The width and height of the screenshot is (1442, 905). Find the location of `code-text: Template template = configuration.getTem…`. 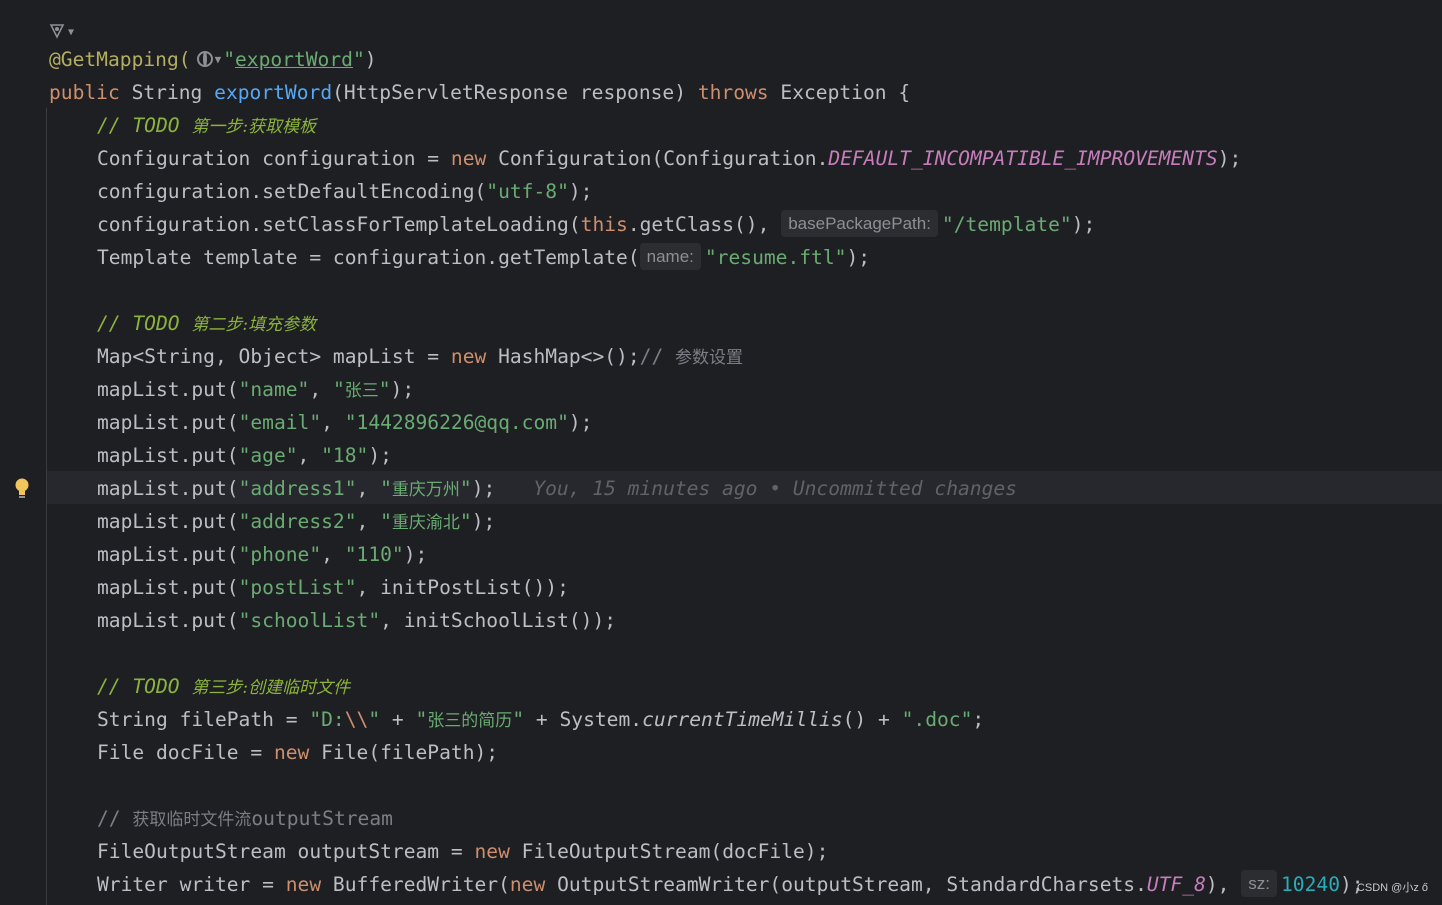

code-text: Template template = configuration.getTem… is located at coordinates (368, 257).